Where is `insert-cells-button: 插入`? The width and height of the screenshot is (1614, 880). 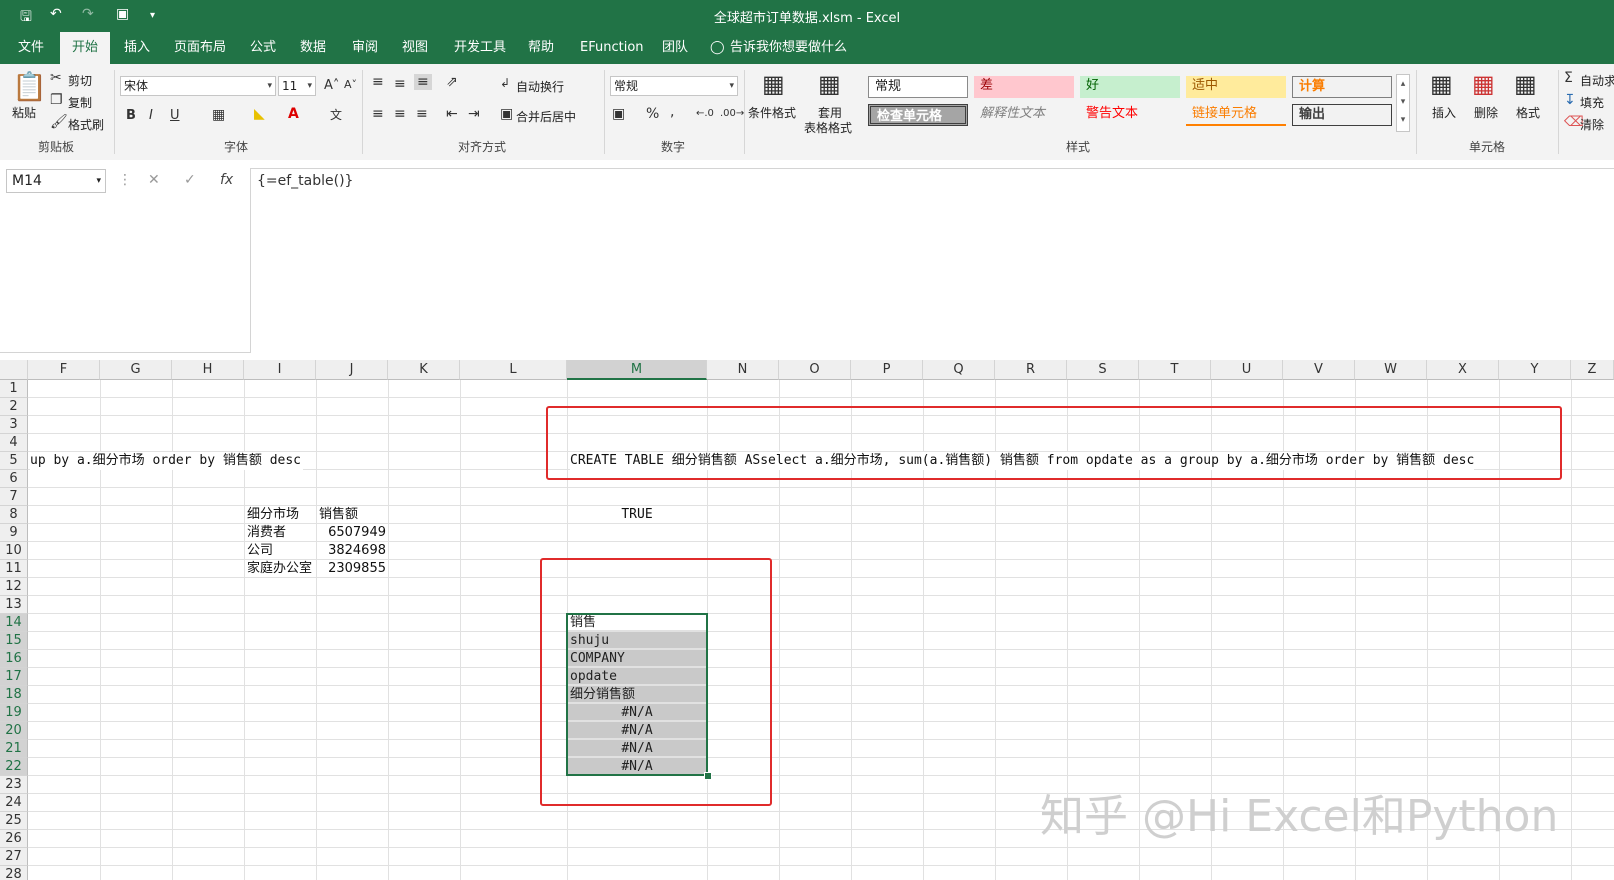 insert-cells-button: 插入 is located at coordinates (1444, 112).